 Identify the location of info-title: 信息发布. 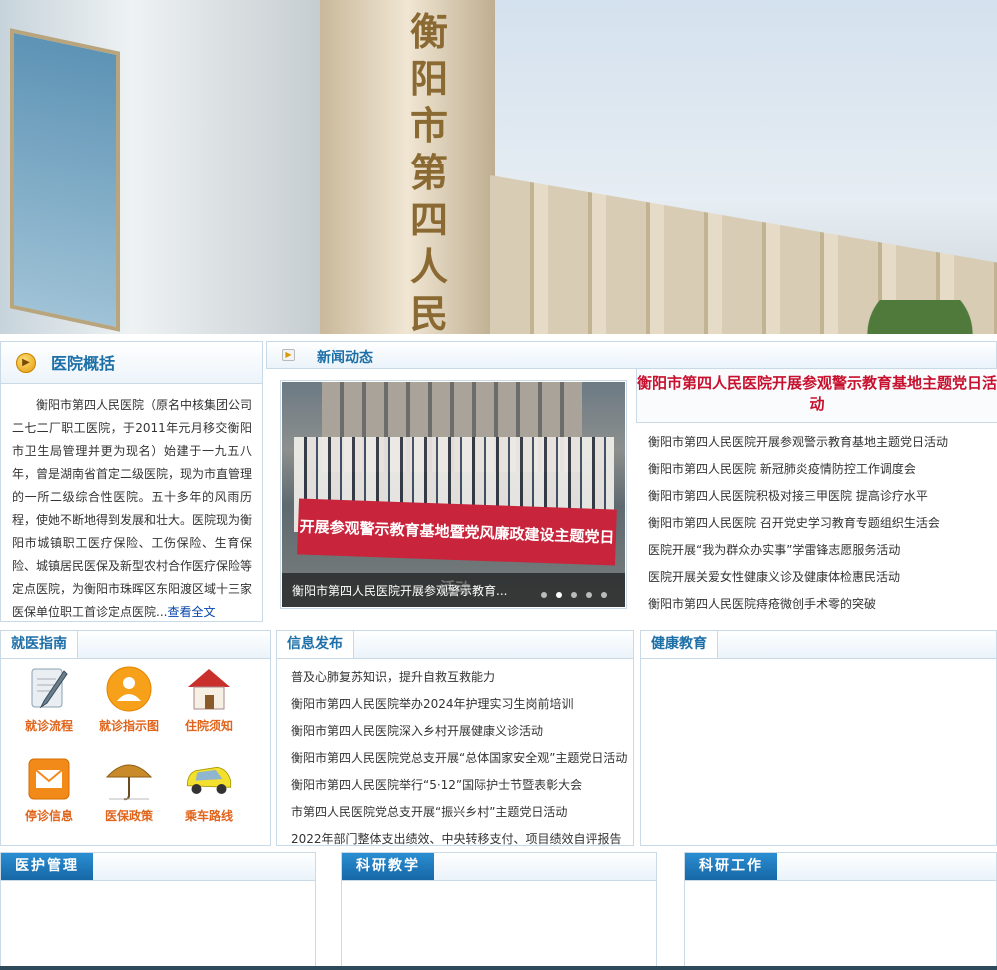
(315, 644).